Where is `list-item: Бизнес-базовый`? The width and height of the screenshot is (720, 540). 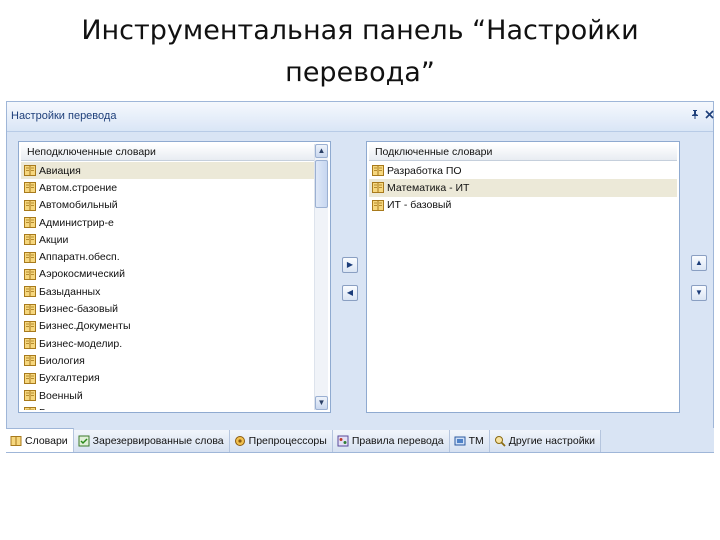 list-item: Бизнес-базовый is located at coordinates (168, 308).